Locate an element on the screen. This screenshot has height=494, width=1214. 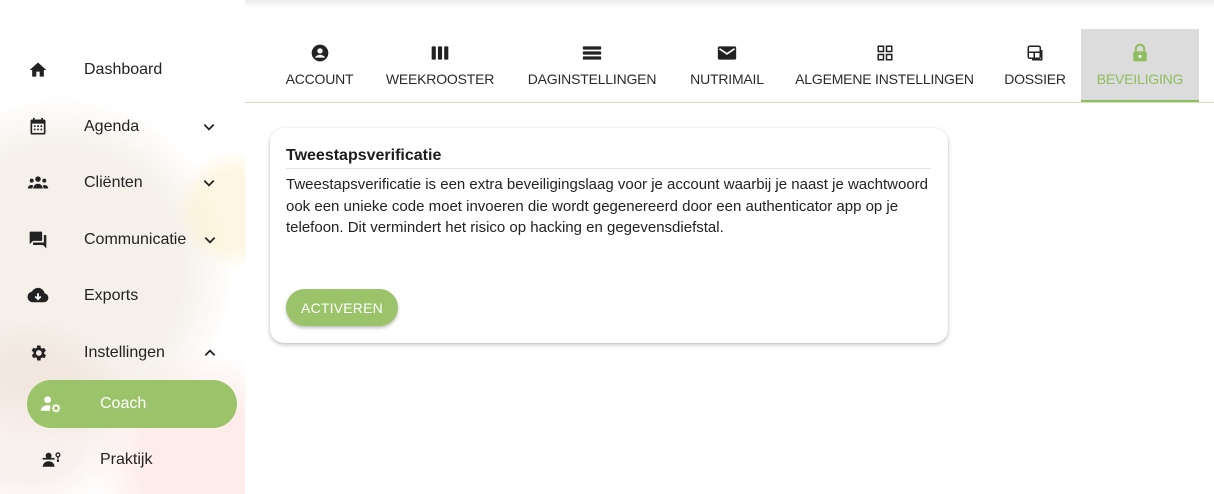
chat-icon is located at coordinates (38, 240).